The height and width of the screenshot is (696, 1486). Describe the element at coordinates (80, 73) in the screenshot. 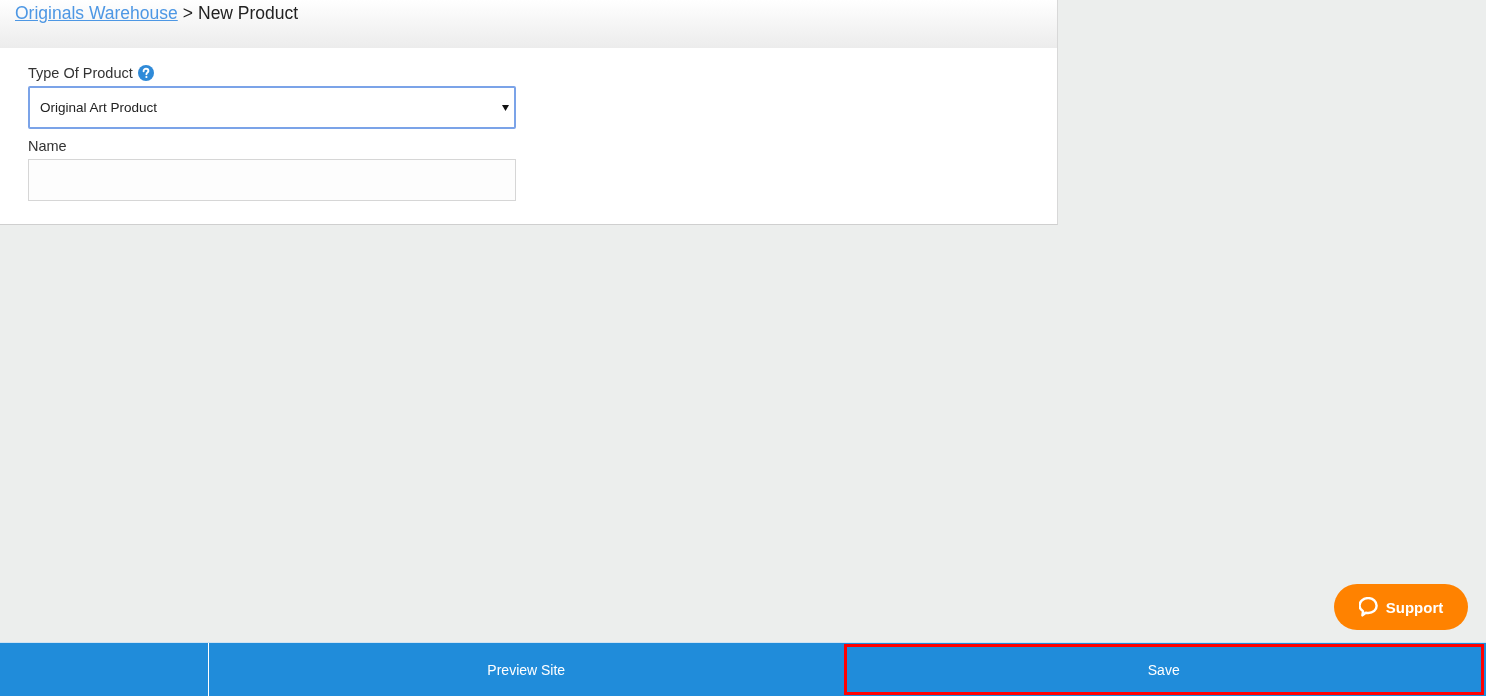

I see `field-label: Type Of Product` at that location.